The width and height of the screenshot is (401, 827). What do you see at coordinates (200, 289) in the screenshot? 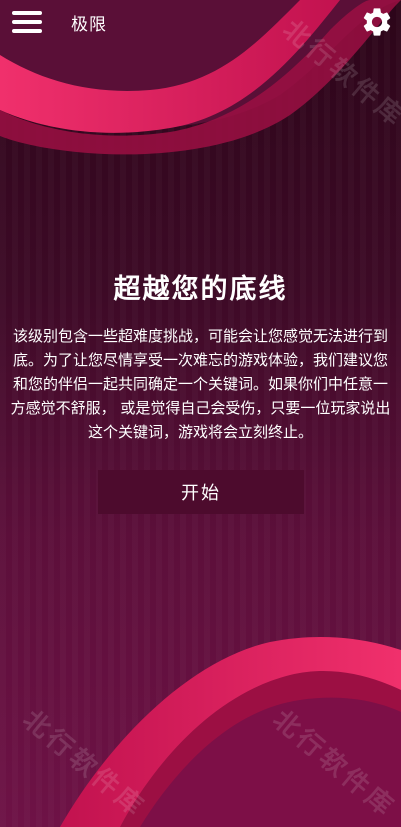
I see `level-heading: 超越您的底线` at bounding box center [200, 289].